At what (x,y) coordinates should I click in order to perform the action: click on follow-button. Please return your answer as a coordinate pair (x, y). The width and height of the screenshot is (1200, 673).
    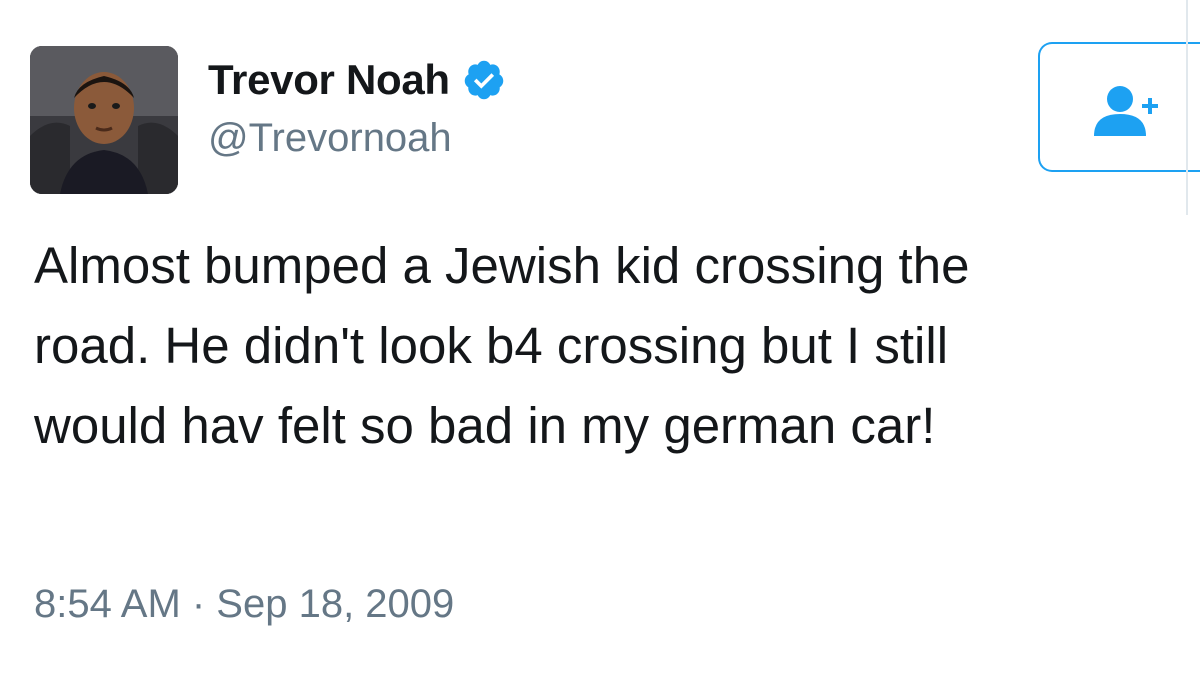
    Looking at the image, I should click on (1119, 107).